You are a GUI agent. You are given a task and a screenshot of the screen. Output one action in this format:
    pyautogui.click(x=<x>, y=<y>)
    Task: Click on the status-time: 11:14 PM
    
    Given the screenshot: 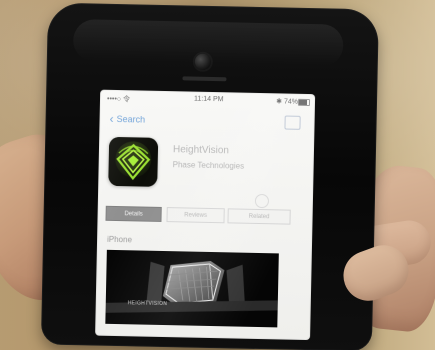 What is the action you would take?
    pyautogui.click(x=208, y=99)
    